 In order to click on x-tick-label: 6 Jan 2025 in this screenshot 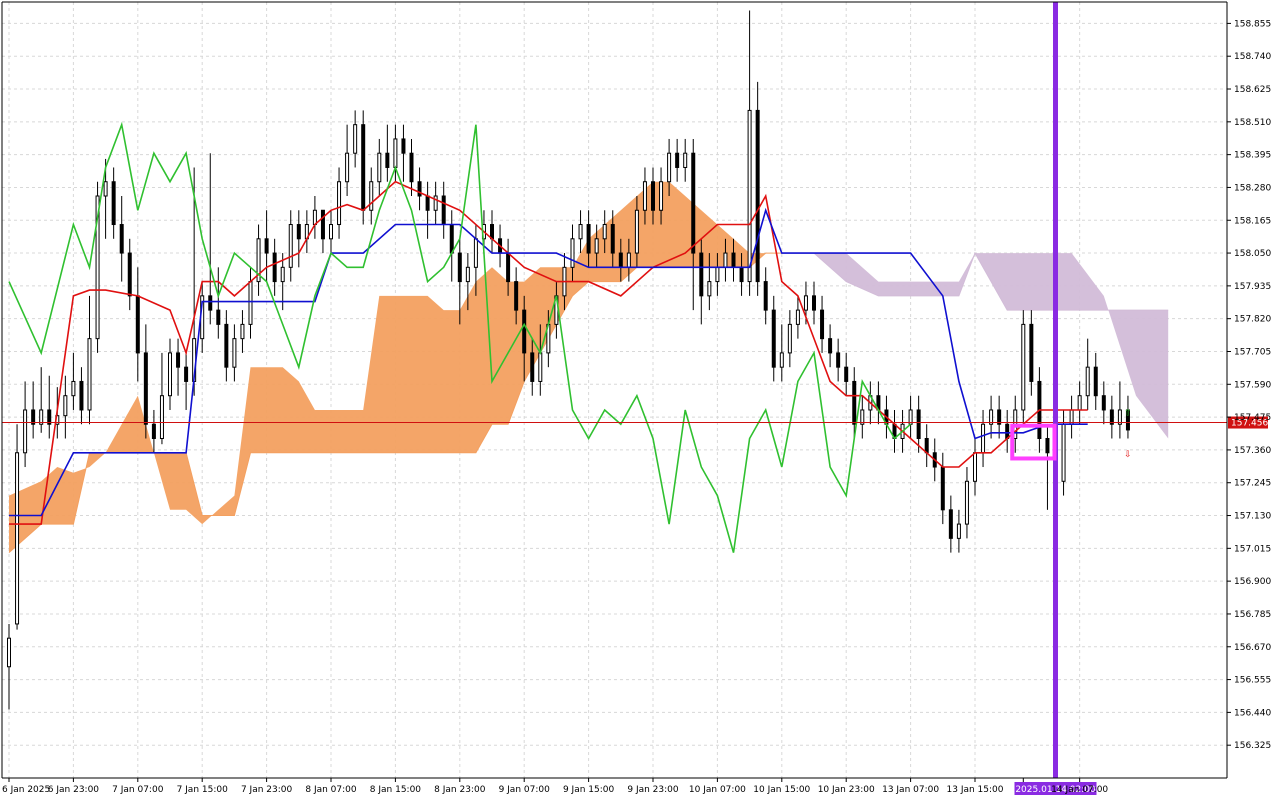, I will do `click(26, 790)`.